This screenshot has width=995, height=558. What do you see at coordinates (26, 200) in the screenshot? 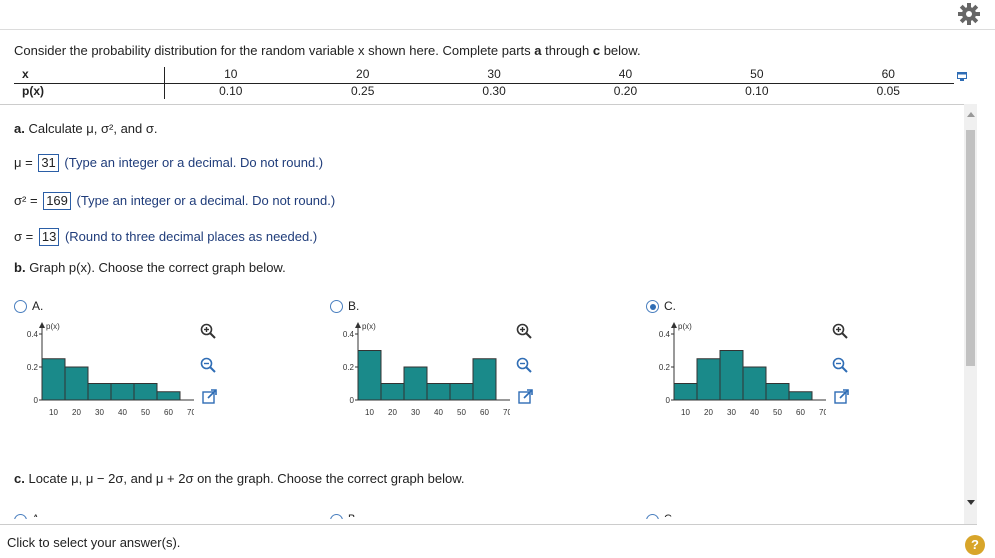
I see `variance-label: σ² =` at bounding box center [26, 200].